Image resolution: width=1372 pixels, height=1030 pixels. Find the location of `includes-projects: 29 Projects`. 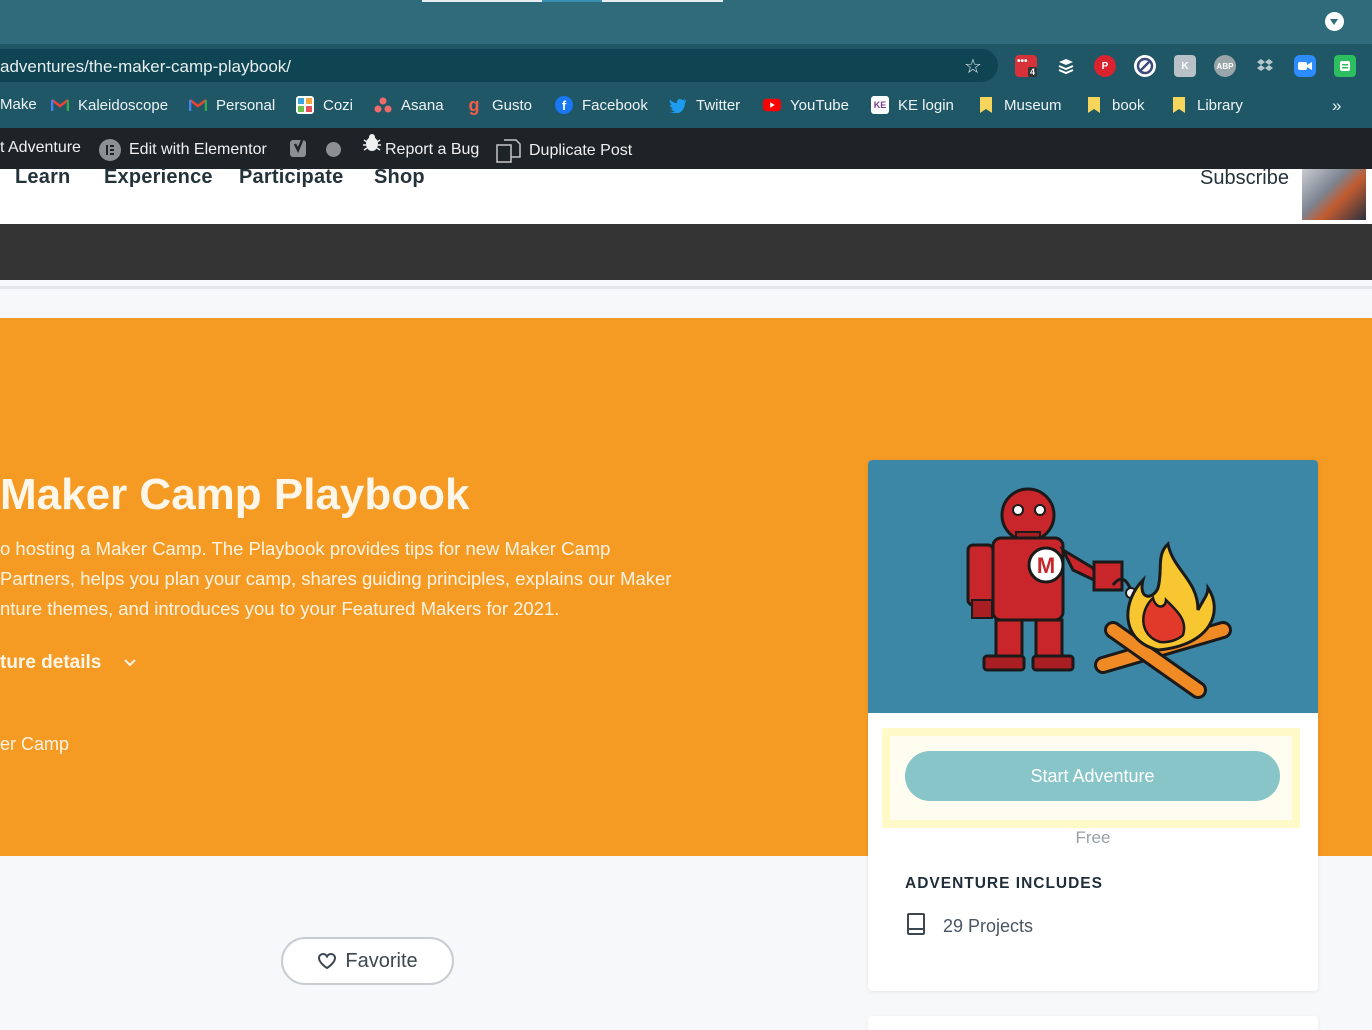

includes-projects: 29 Projects is located at coordinates (969, 926).